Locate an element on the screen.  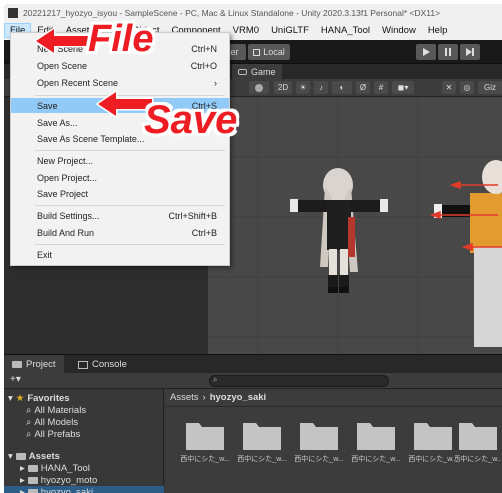
tree-item: ▸ hyozyo_moto is located at coordinates (58, 480).